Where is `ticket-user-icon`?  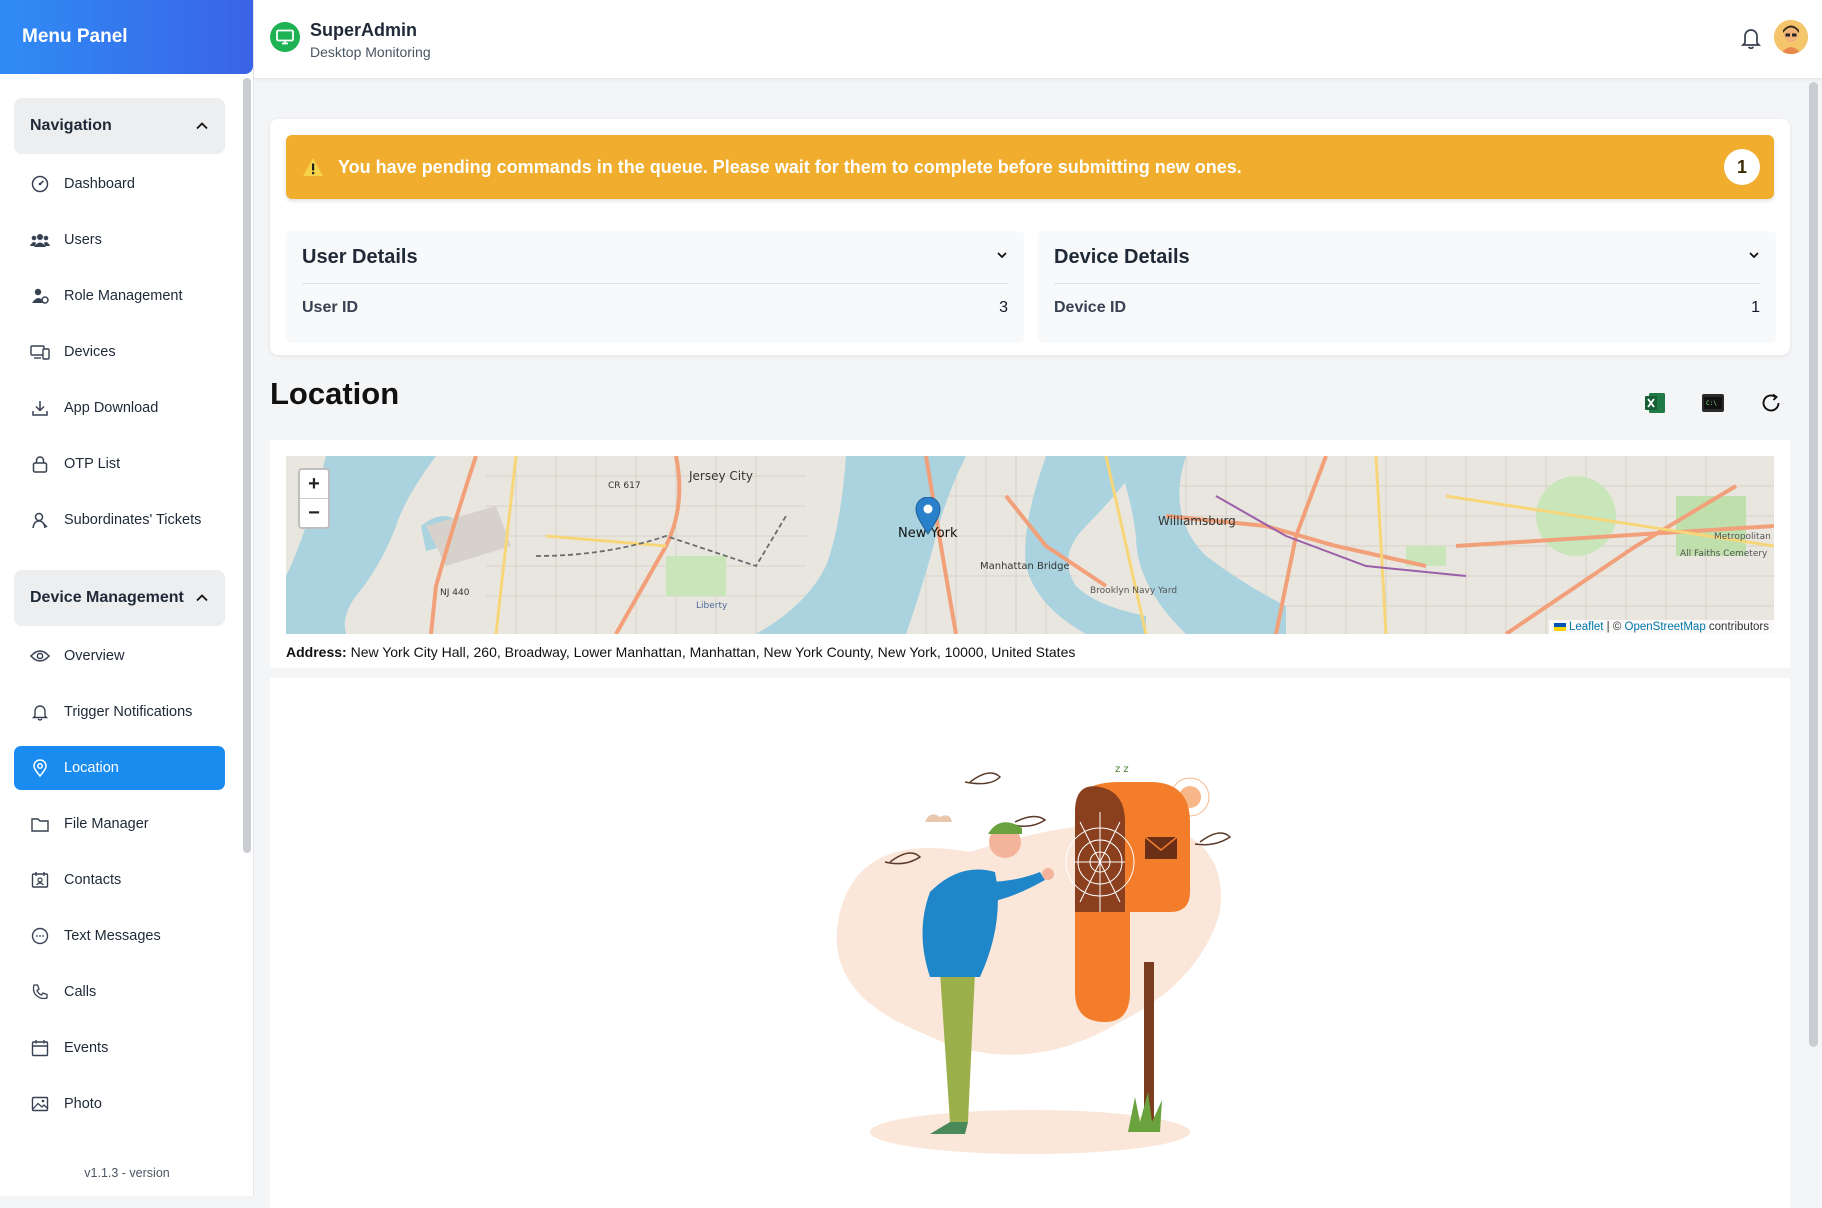 ticket-user-icon is located at coordinates (40, 520).